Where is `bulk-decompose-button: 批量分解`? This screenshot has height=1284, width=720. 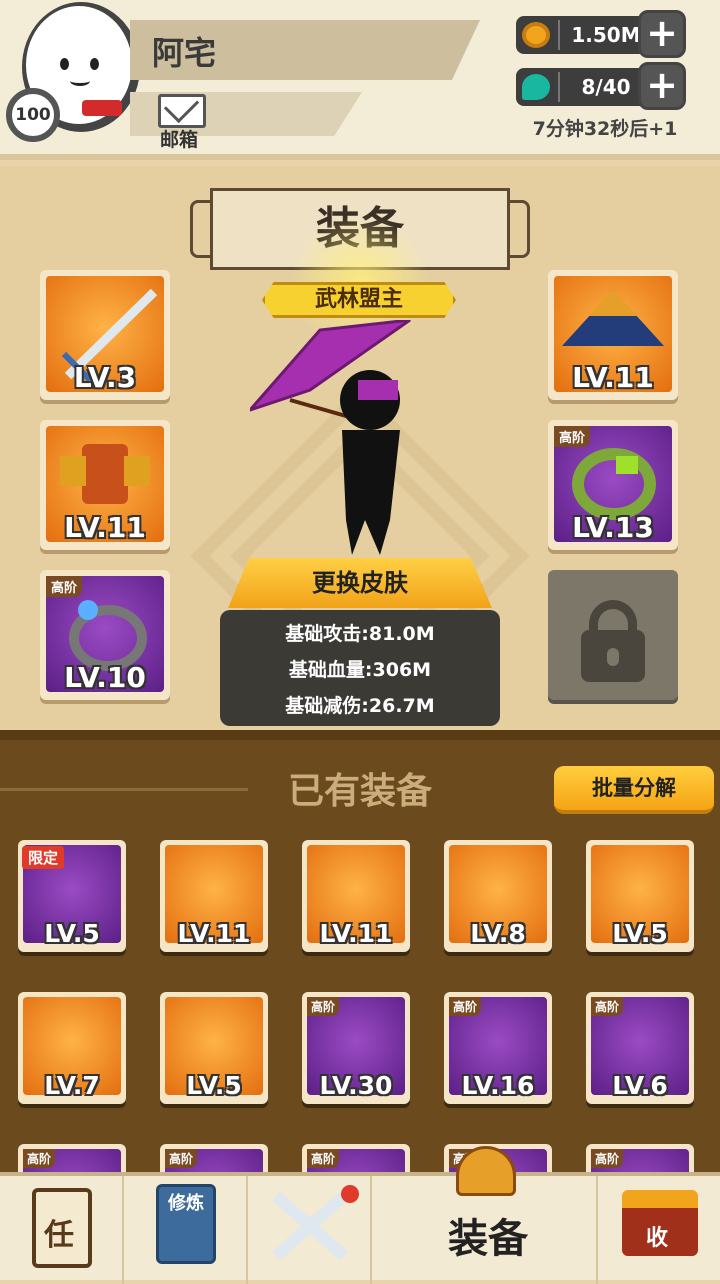 bulk-decompose-button: 批量分解 is located at coordinates (634, 790).